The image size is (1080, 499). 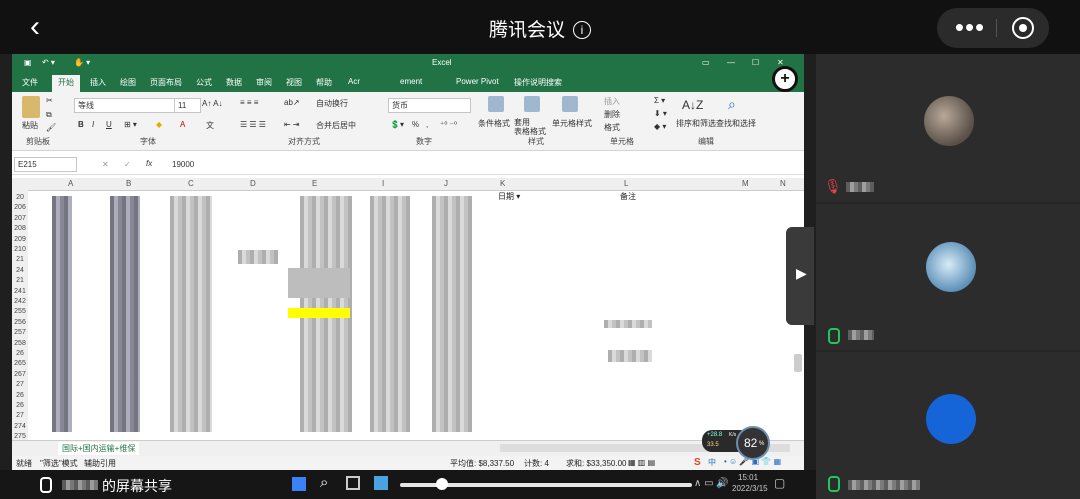 What do you see at coordinates (612, 127) in the screenshot?
I see `format-button: 格式` at bounding box center [612, 127].